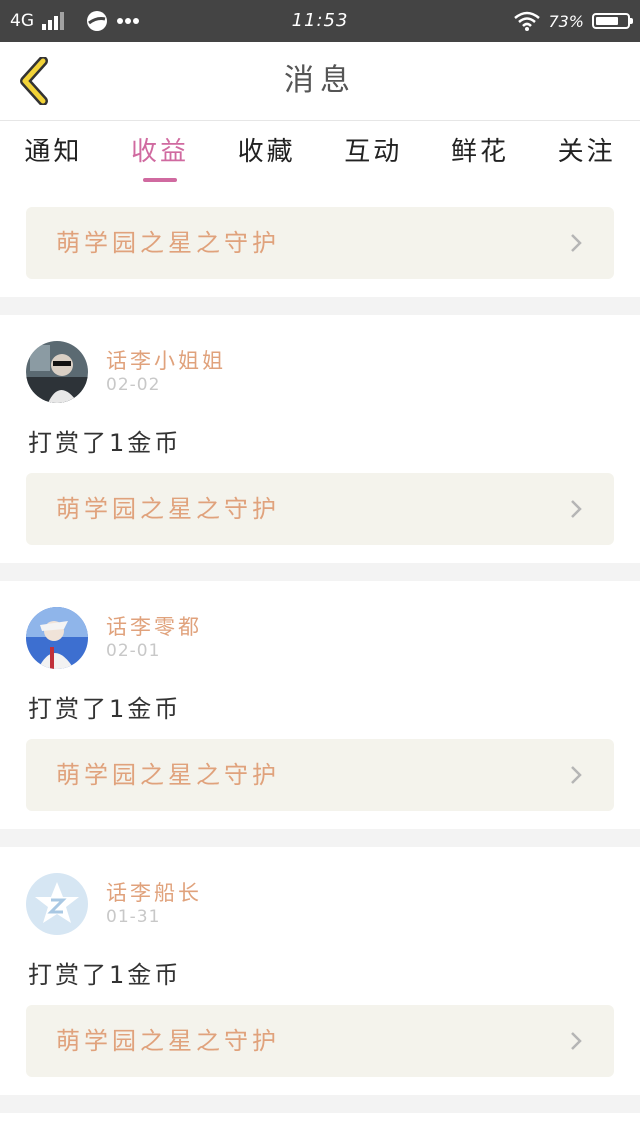 This screenshot has width=640, height=1138. I want to click on tab-label: 通知, so click(53, 151).